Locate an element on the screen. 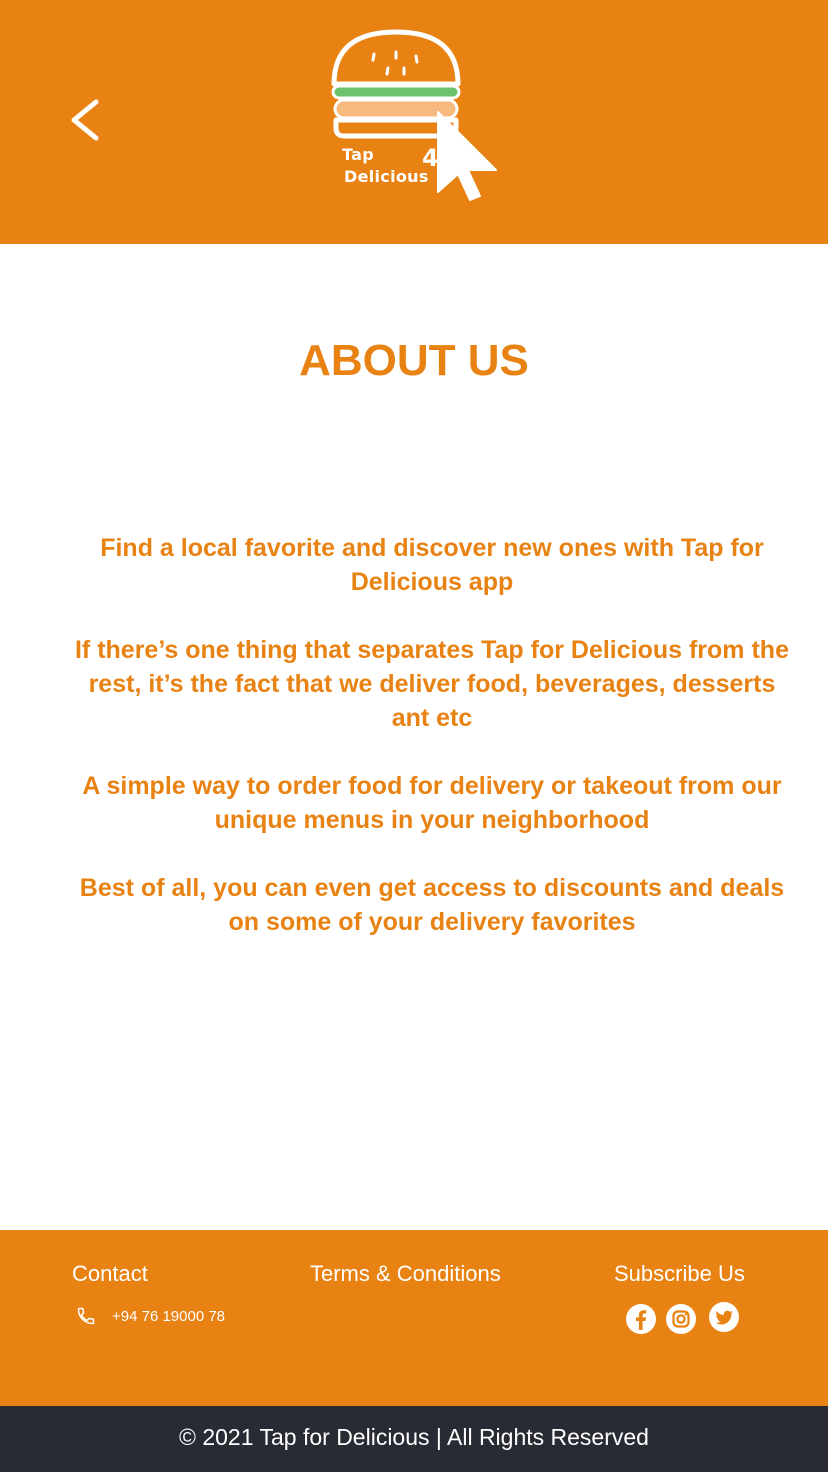 The height and width of the screenshot is (1472, 828). subscribe-heading: Subscribe Us is located at coordinates (679, 1273).